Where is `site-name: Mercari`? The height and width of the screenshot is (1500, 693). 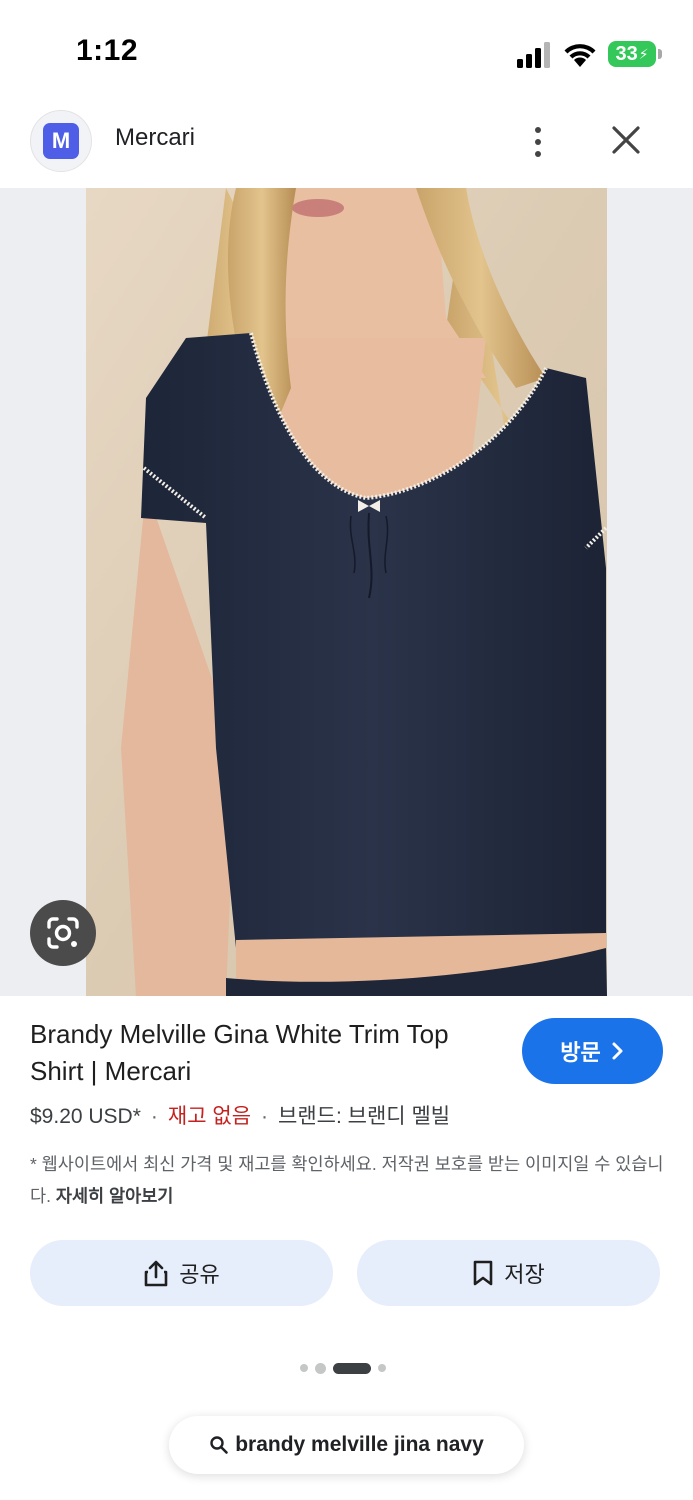
site-name: Mercari is located at coordinates (155, 138).